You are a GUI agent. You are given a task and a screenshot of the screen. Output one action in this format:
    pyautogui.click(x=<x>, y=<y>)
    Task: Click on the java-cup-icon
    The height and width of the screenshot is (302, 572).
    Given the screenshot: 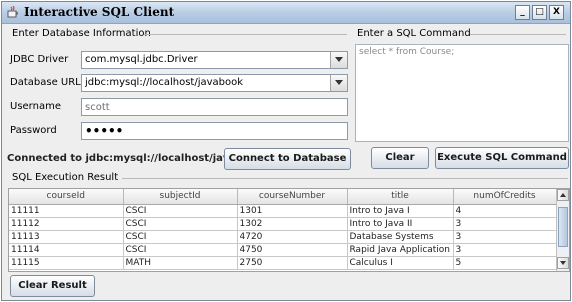 What is the action you would take?
    pyautogui.click(x=12, y=12)
    